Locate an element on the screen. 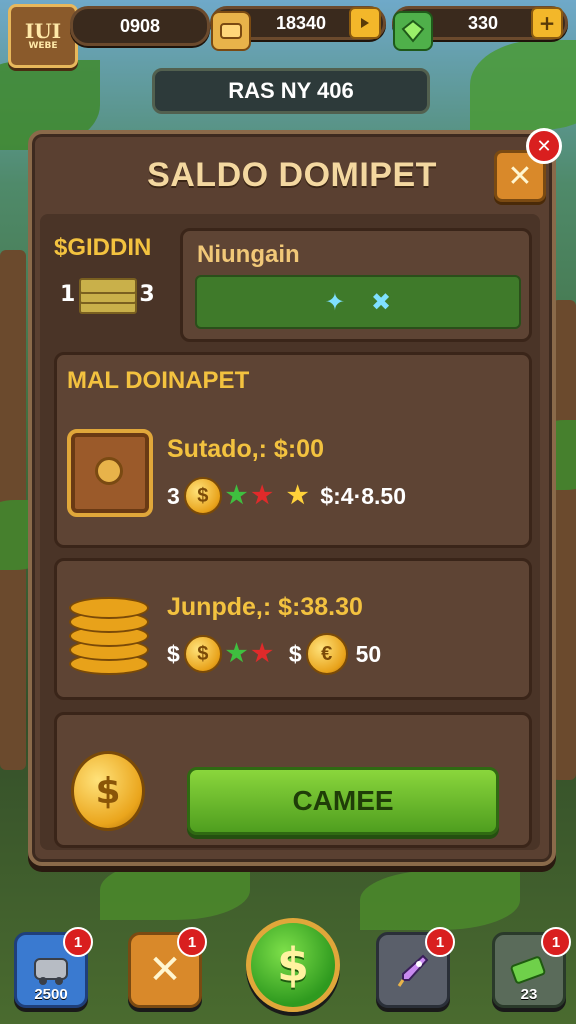  bottom-item-cash: 1 23 is located at coordinates (531, 967).